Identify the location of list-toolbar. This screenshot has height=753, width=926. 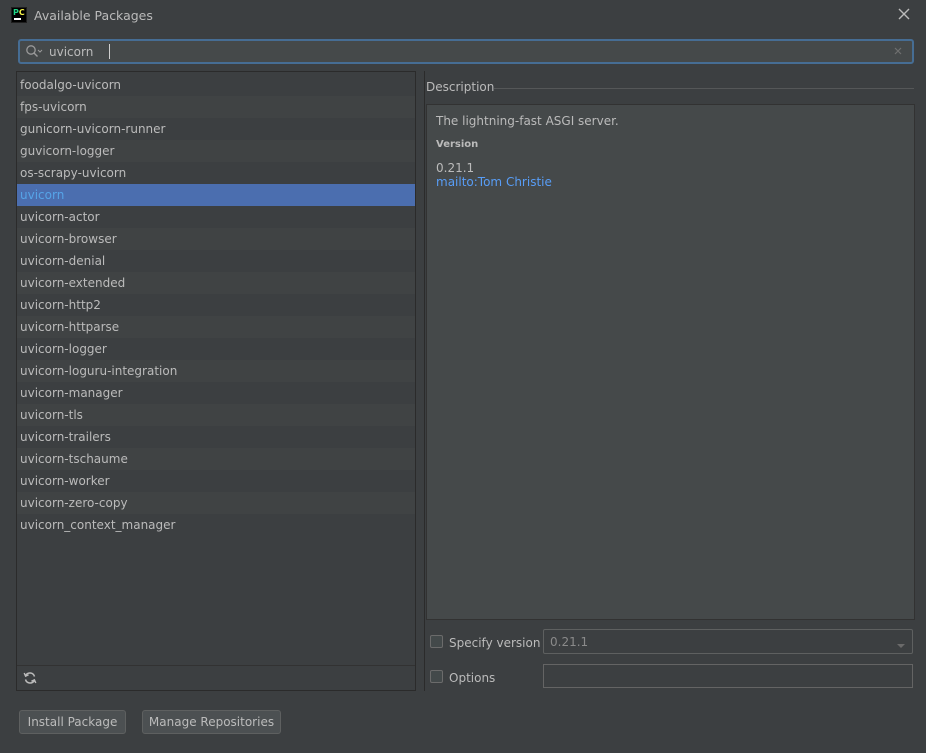
(216, 677).